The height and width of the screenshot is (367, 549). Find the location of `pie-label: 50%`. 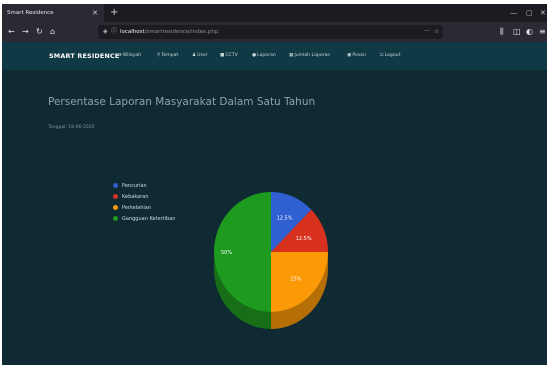

pie-label: 50% is located at coordinates (226, 253).